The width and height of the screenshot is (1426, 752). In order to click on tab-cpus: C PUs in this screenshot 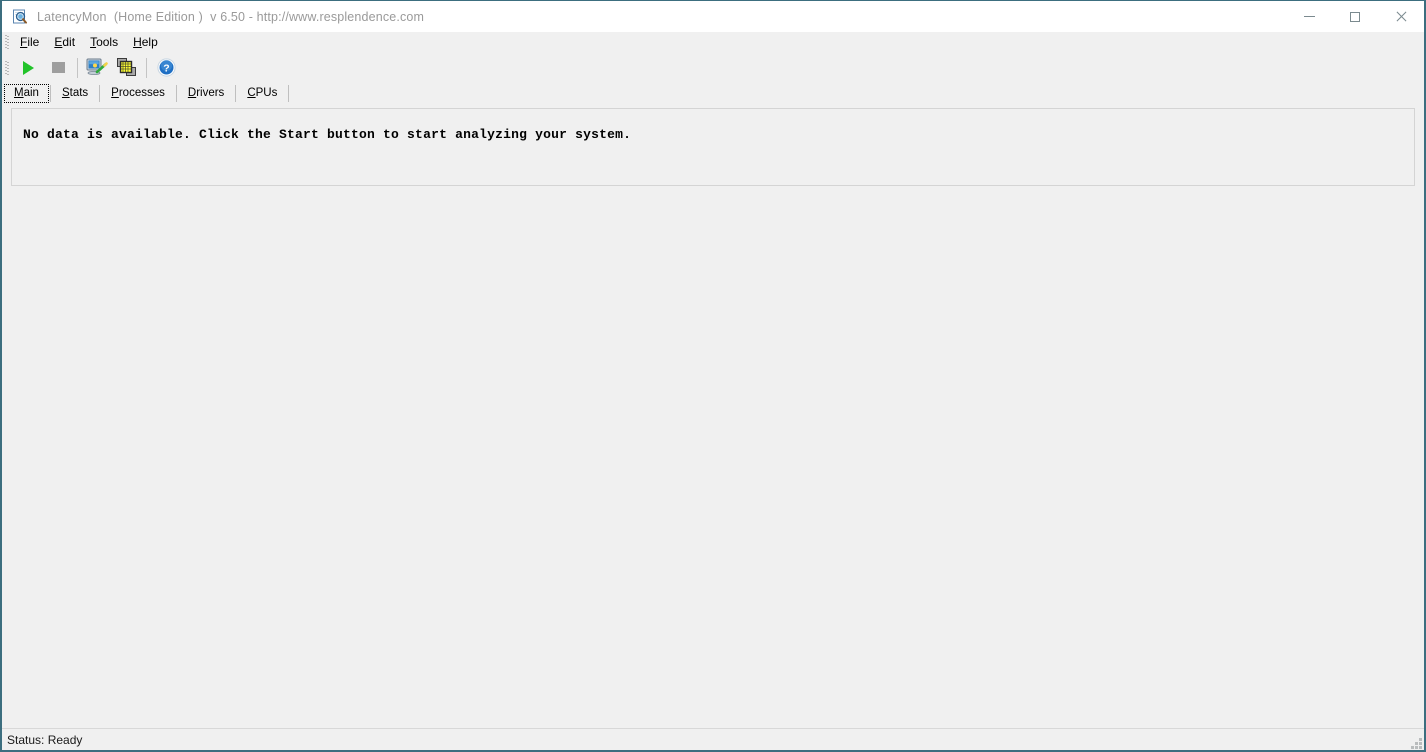, I will do `click(262, 93)`.